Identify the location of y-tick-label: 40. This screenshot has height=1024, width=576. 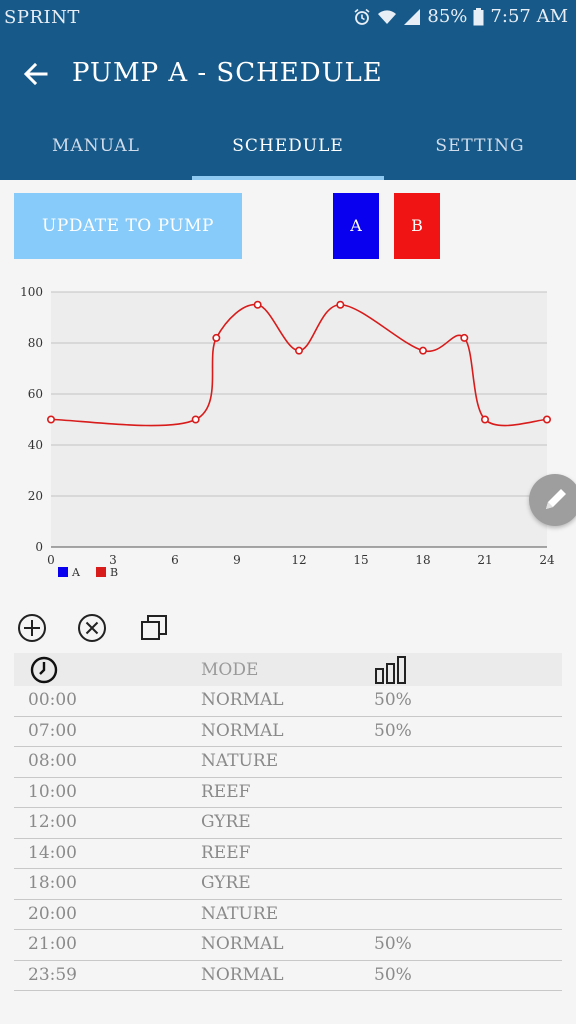
(35, 445).